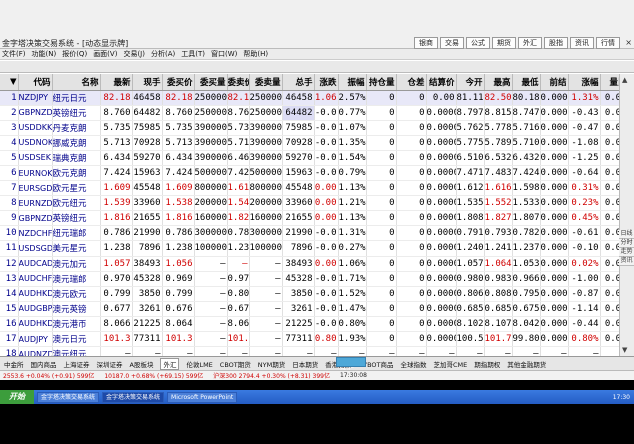 This screenshot has height=444, width=634. I want to click on market-tab: 上海证券, so click(77, 364).